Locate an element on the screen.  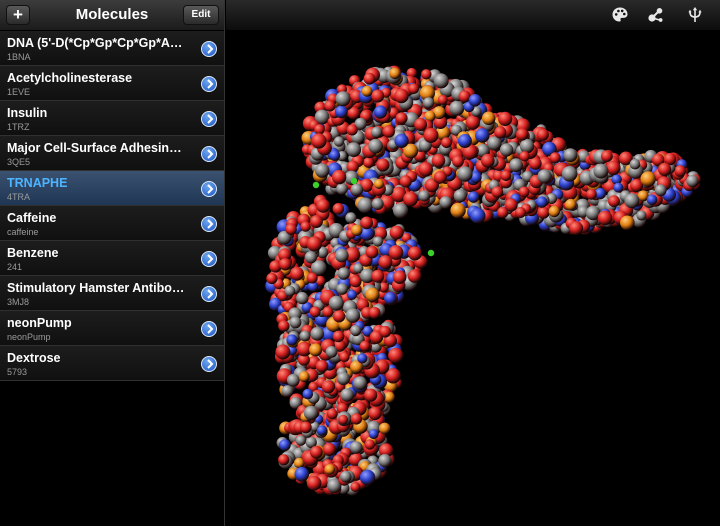
list-item: Benzene 241 is located at coordinates (112, 258).